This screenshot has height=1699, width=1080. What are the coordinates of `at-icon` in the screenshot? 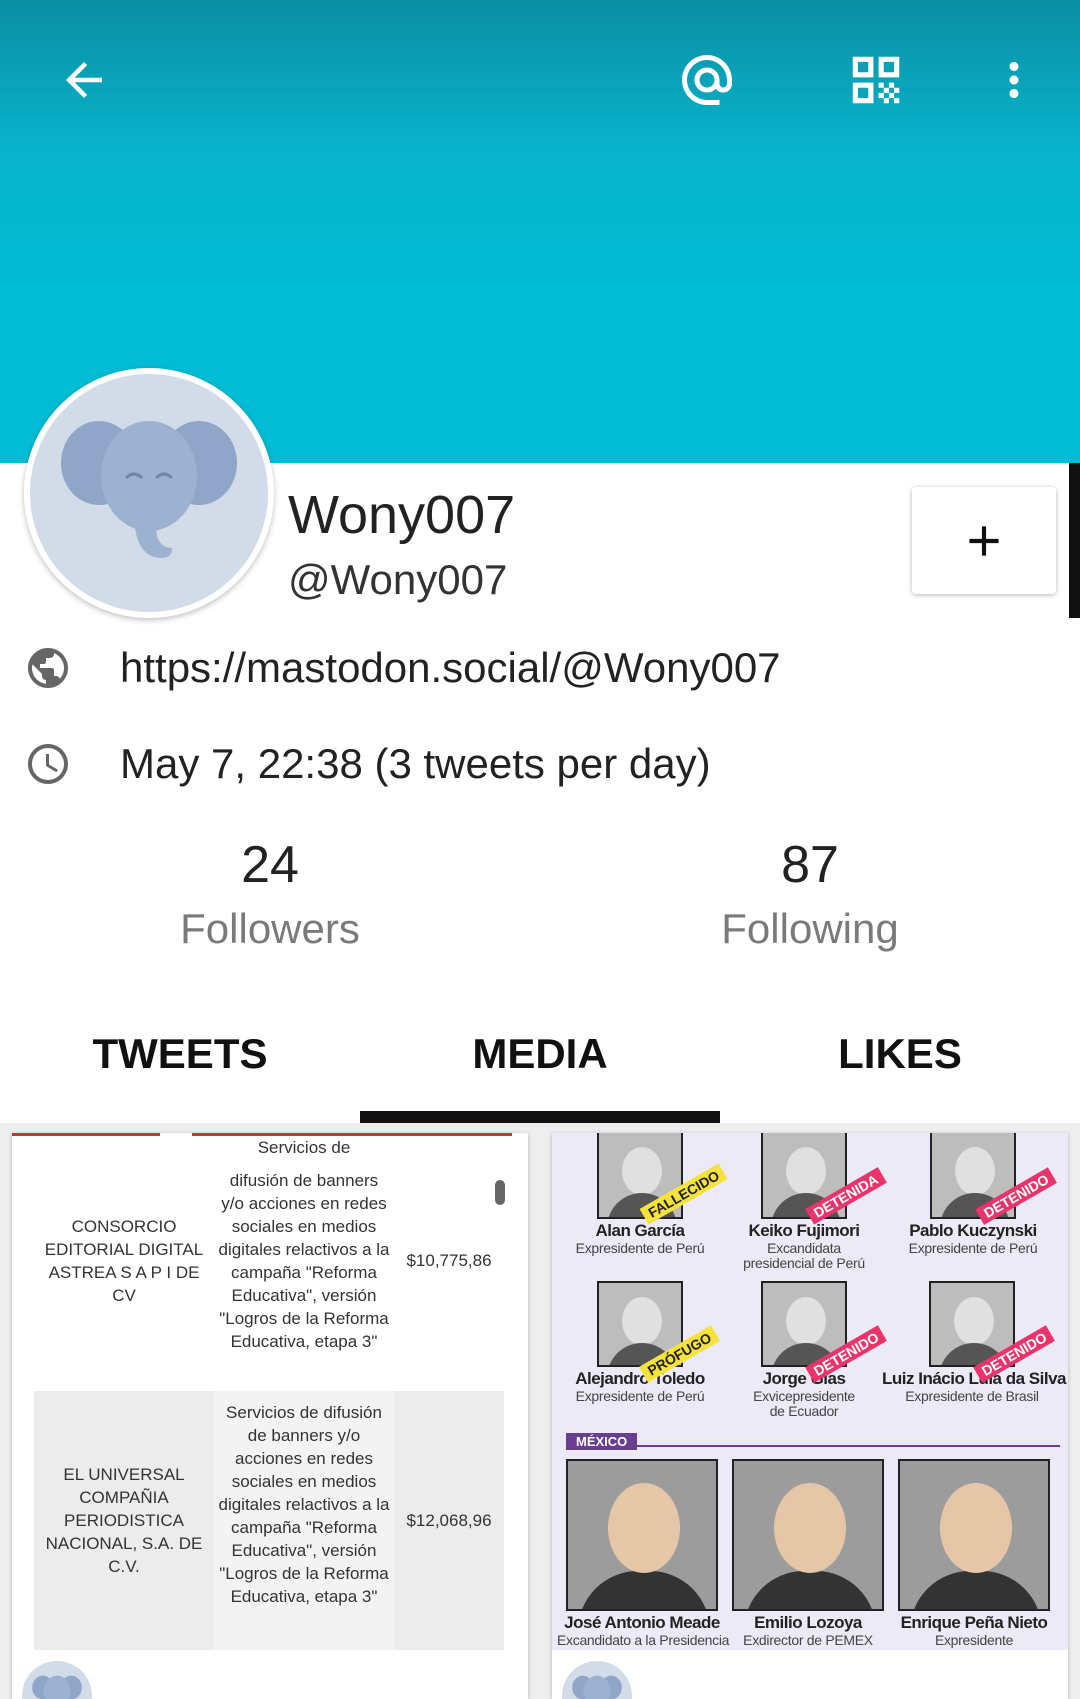 It's located at (707, 80).